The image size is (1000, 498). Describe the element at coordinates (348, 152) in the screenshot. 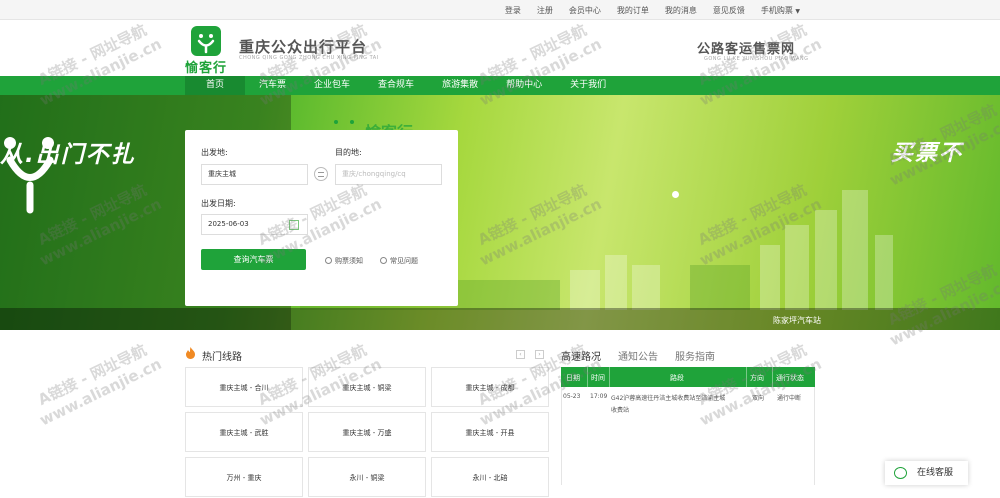

I see `to-label: 目的地:` at that location.